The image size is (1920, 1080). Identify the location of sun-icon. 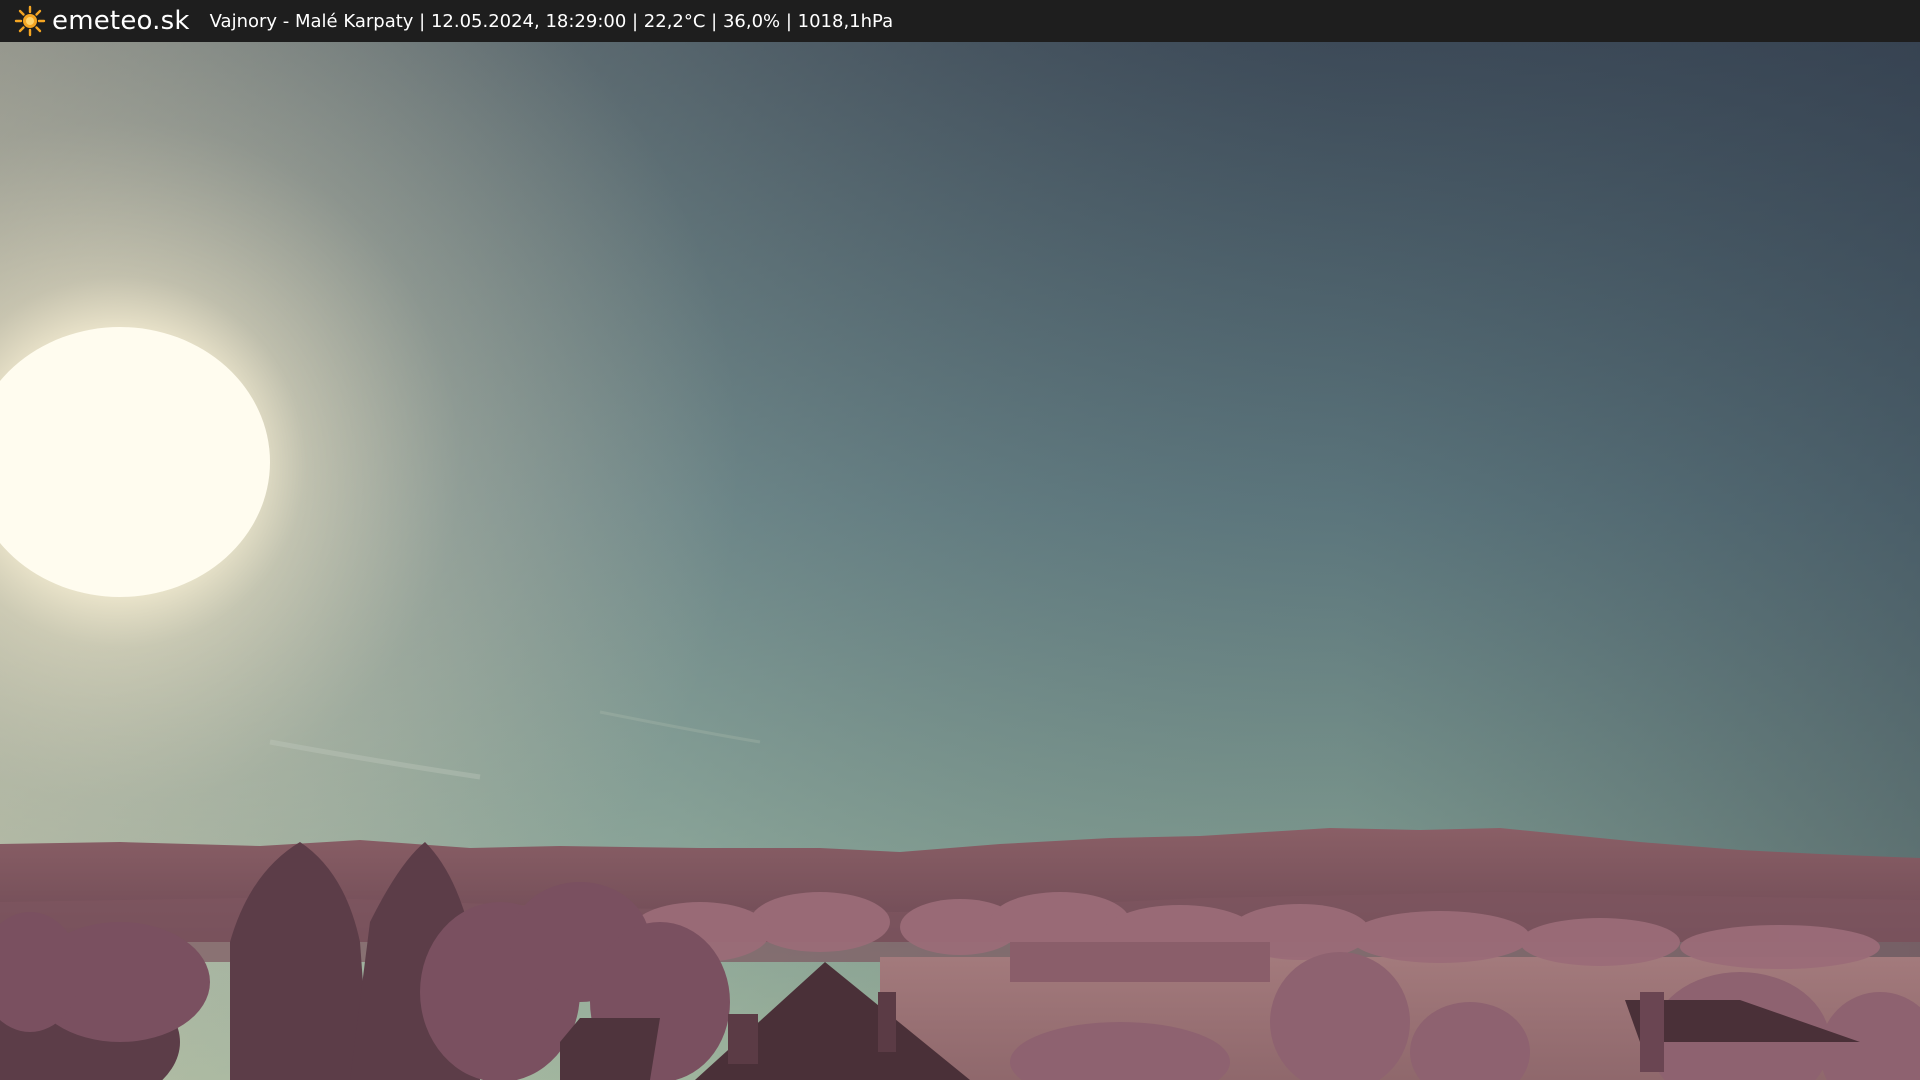
(30, 21).